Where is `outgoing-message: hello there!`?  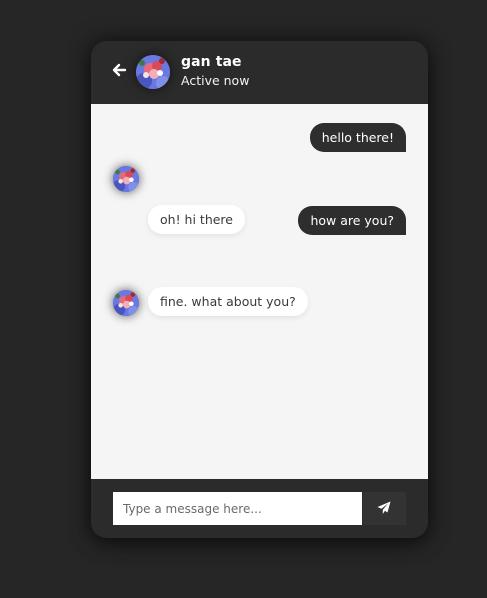
outgoing-message: hello there! is located at coordinates (357, 137).